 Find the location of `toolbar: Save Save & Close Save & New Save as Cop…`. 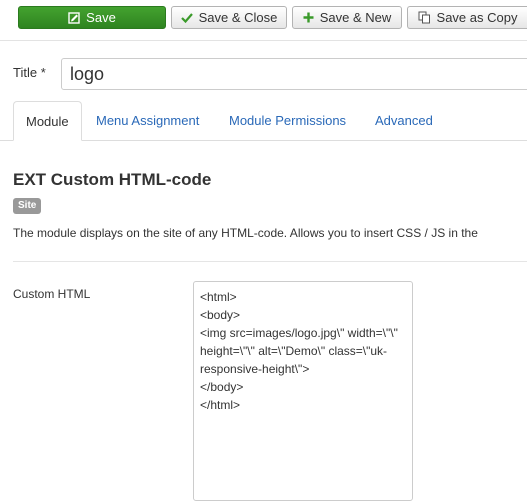

toolbar: Save Save & Close Save & New Save as Cop… is located at coordinates (263, 20).